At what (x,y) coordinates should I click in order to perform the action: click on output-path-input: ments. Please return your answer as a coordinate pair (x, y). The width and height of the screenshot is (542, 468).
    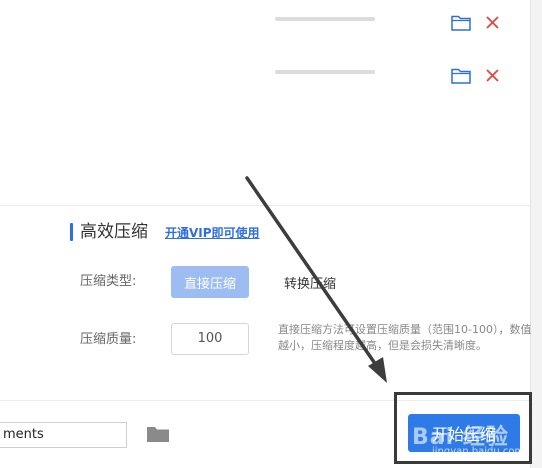
    Looking at the image, I should click on (63, 435).